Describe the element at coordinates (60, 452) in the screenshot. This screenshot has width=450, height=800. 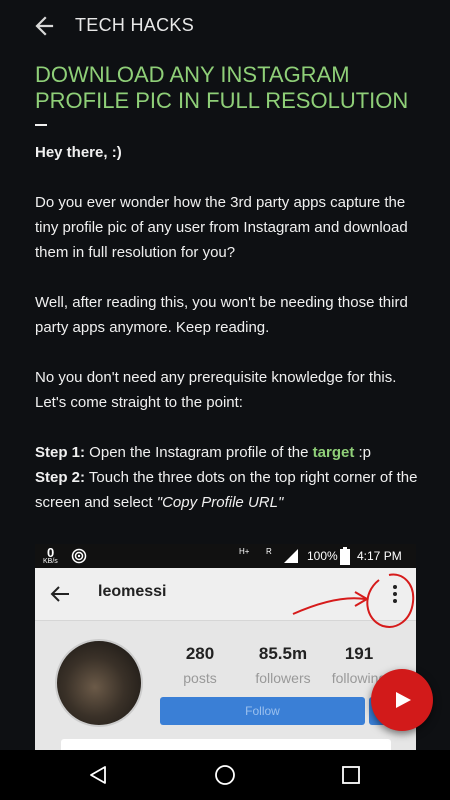
I see `step-1-label: Step 1:` at that location.